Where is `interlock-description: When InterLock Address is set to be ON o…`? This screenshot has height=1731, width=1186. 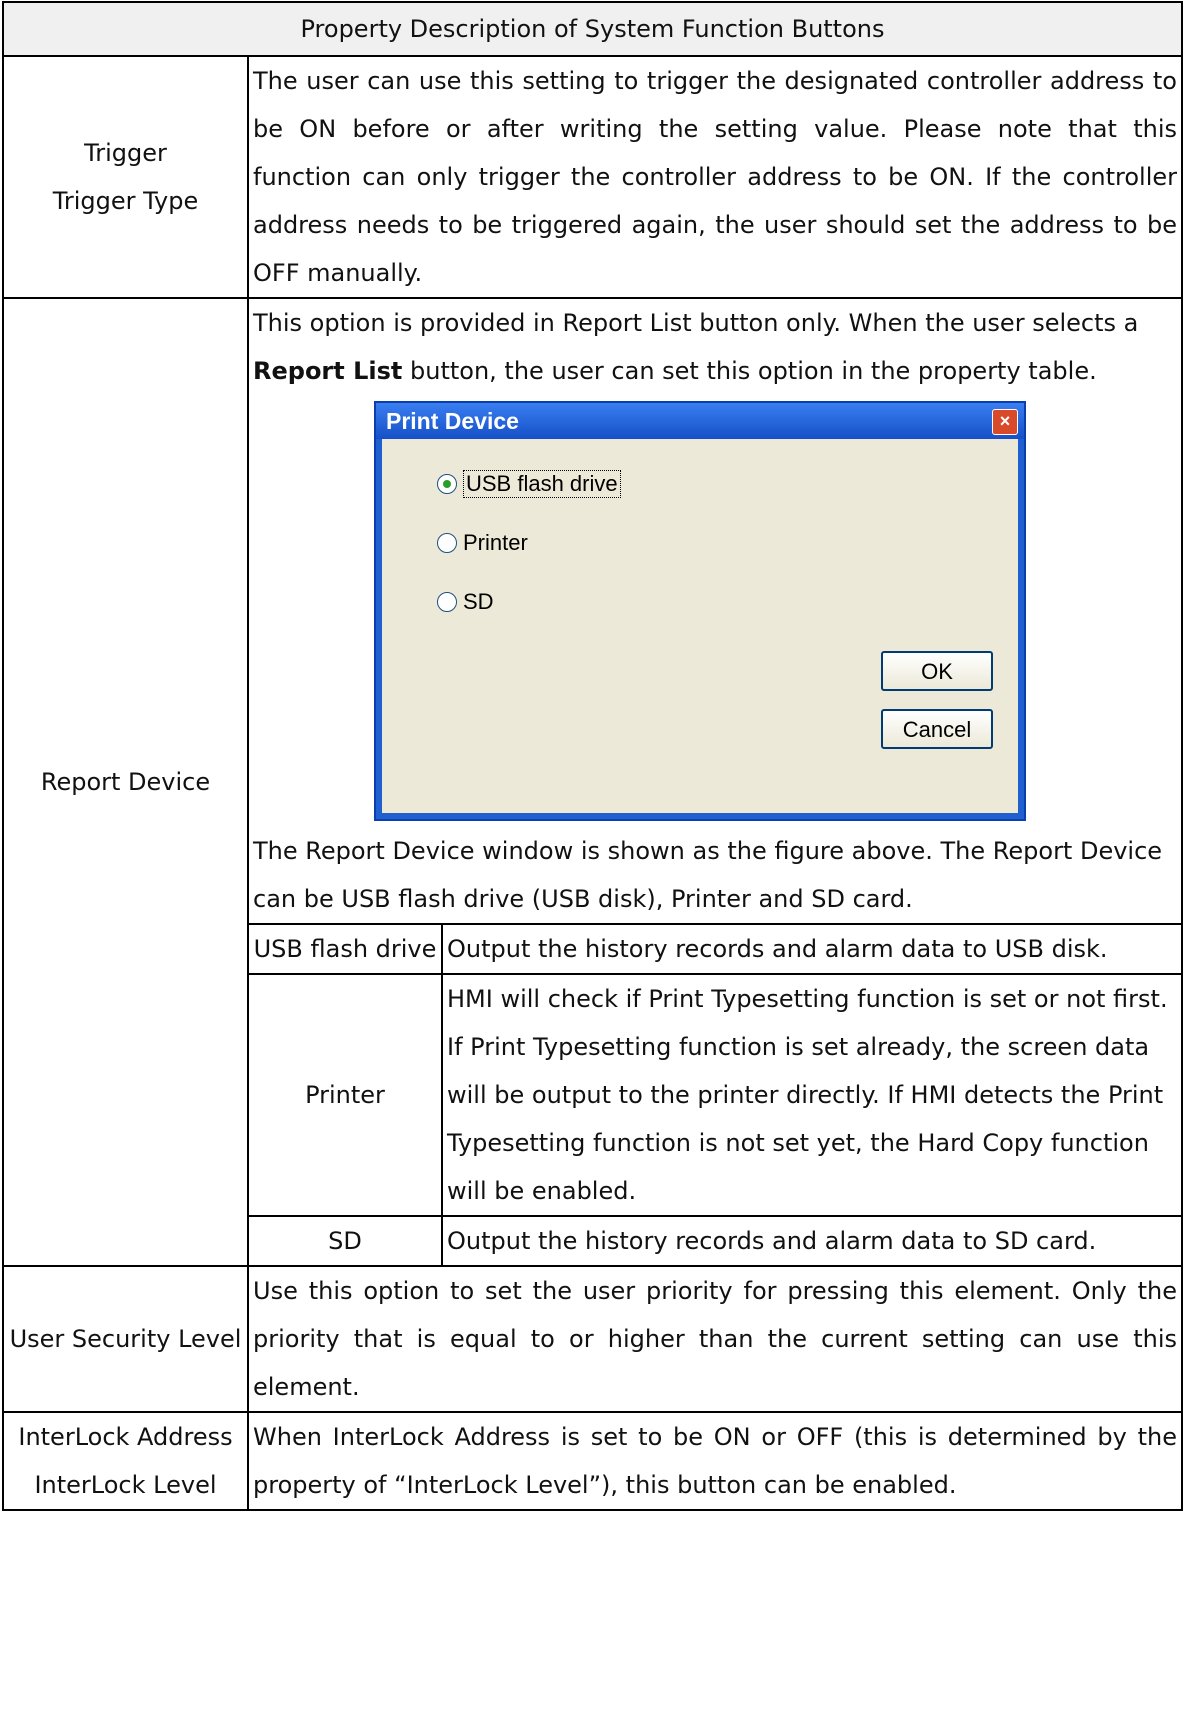 interlock-description: When InterLock Address is set to be ON o… is located at coordinates (715, 1461).